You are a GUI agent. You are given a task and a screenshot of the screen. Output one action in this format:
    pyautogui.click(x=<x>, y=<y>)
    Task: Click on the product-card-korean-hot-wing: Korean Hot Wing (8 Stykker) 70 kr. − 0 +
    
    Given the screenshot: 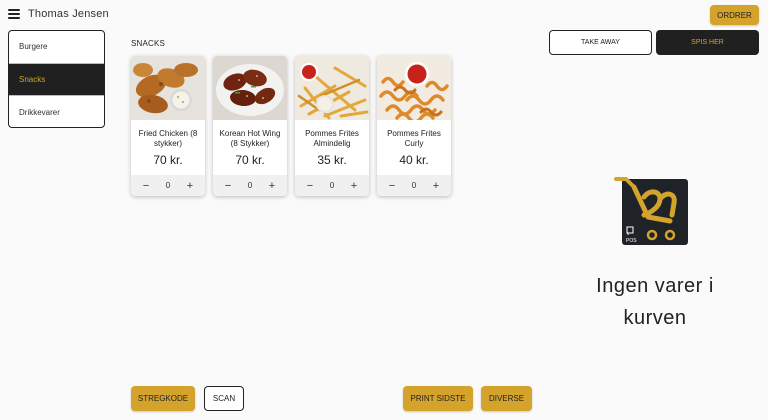 What is the action you would take?
    pyautogui.click(x=250, y=126)
    